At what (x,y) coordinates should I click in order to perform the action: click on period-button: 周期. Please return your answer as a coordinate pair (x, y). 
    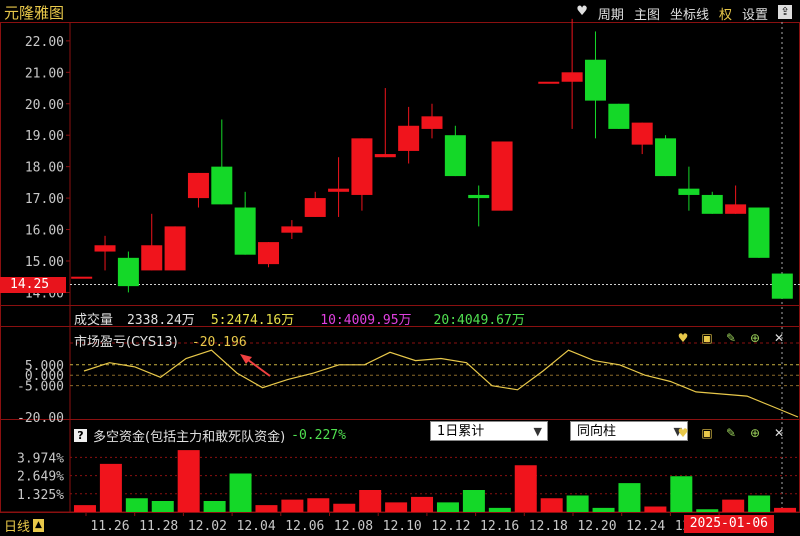
    Looking at the image, I should click on (611, 13).